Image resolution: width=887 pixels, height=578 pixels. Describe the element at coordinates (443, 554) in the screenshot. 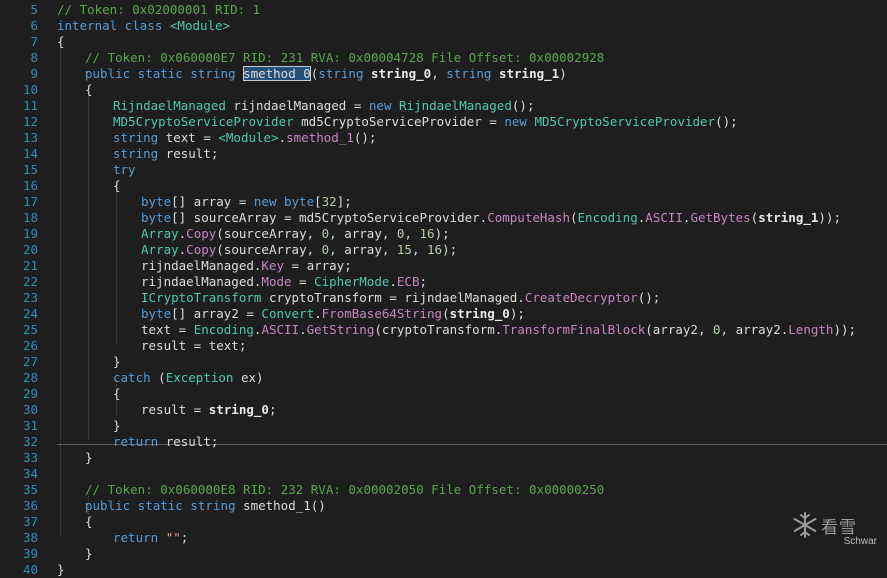

I see `code-line: 39}` at that location.